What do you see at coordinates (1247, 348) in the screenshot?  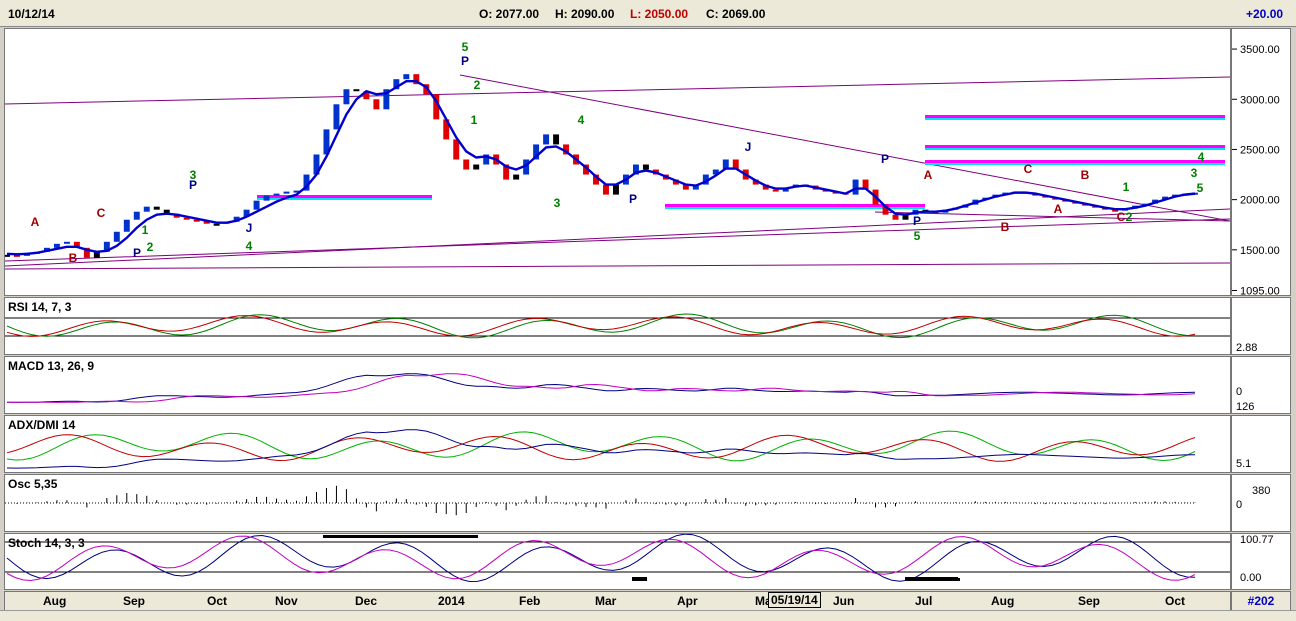 I see `rsi-axis-label: 2.88` at bounding box center [1247, 348].